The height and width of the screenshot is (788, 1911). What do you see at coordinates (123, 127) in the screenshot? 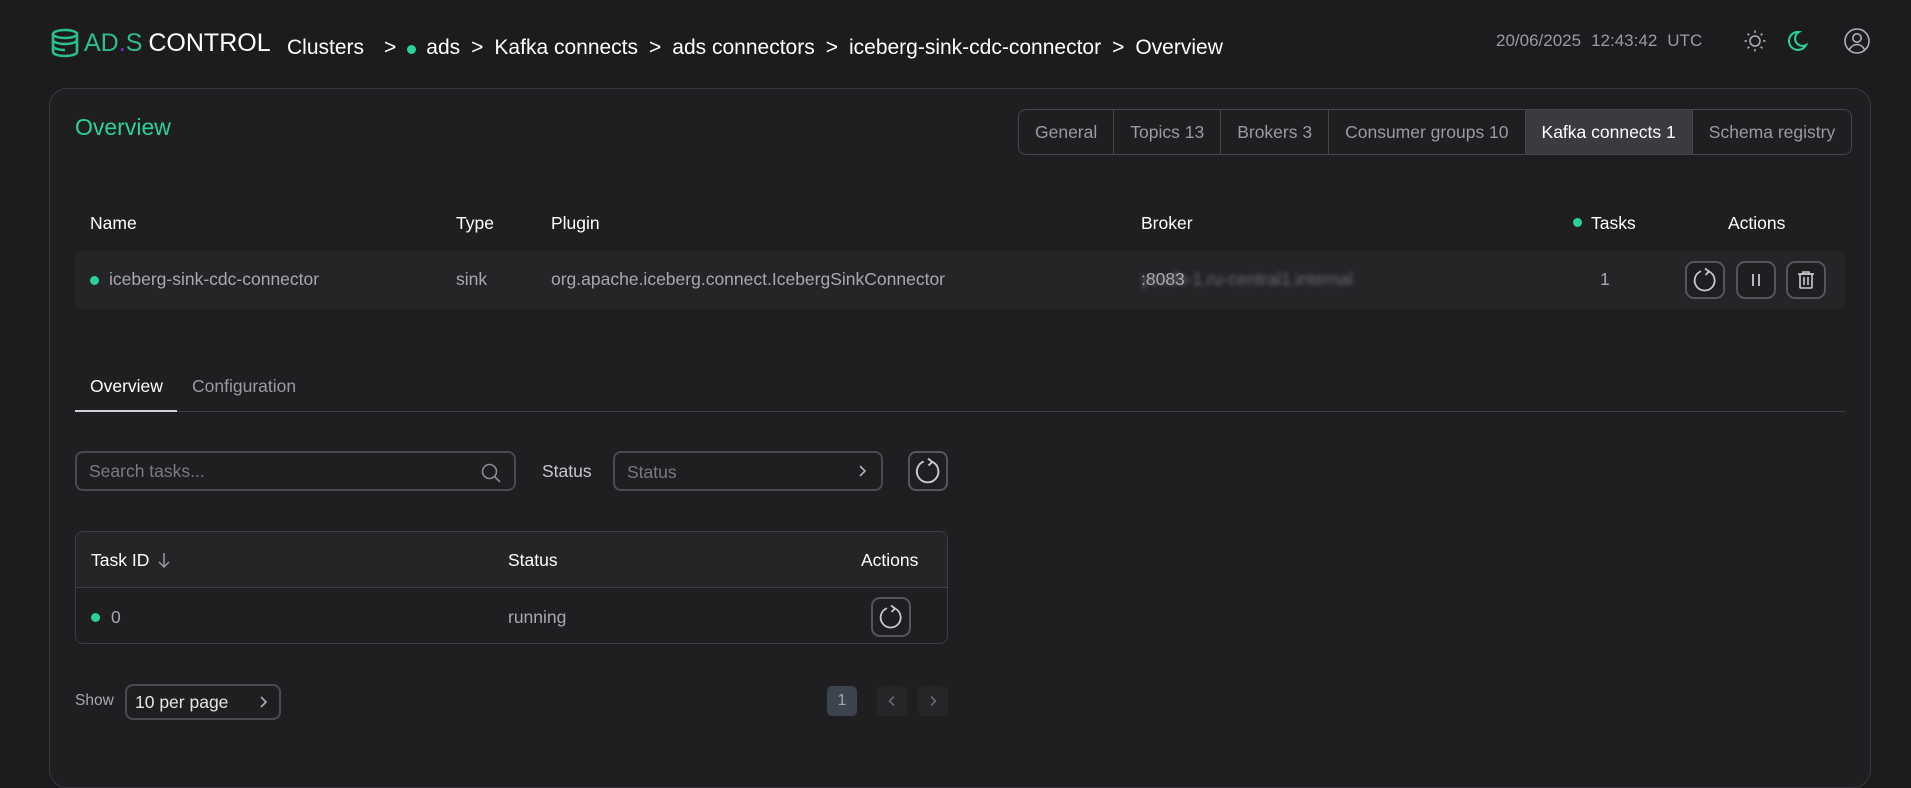
I see `page-title: Overview` at bounding box center [123, 127].